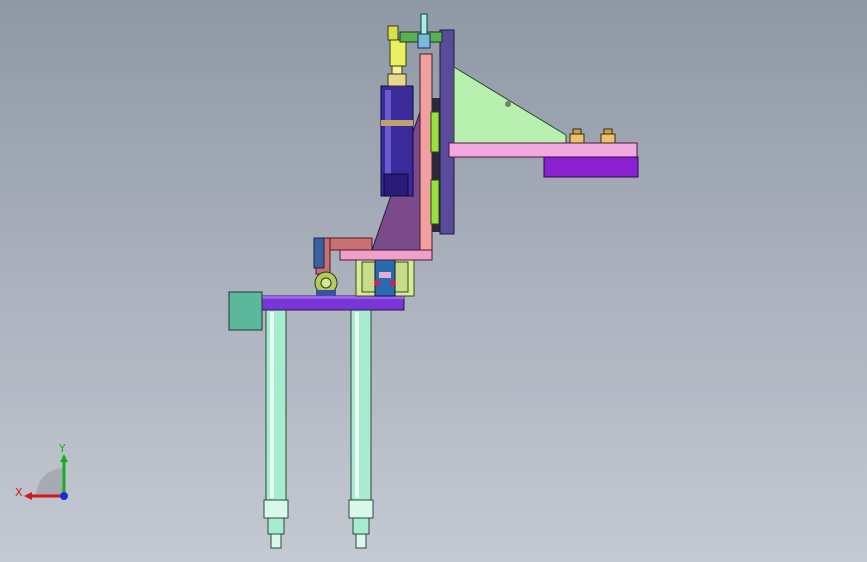 The image size is (867, 562). What do you see at coordinates (577, 136) in the screenshot?
I see `bolt-left` at bounding box center [577, 136].